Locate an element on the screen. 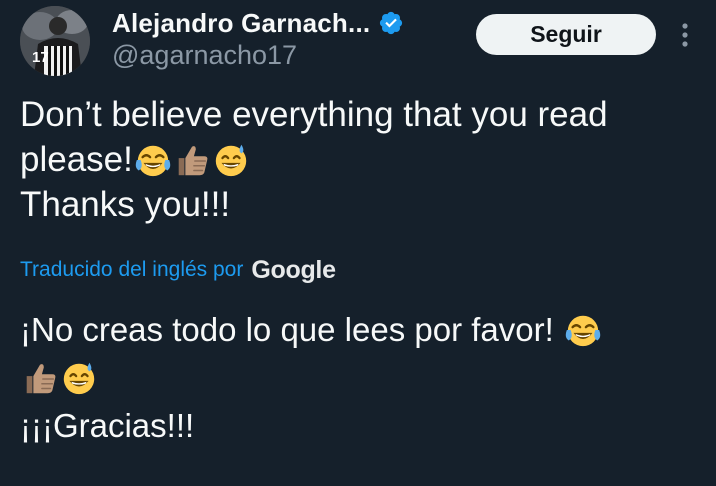 This screenshot has width=716, height=486. more-options-icon is located at coordinates (685, 35).